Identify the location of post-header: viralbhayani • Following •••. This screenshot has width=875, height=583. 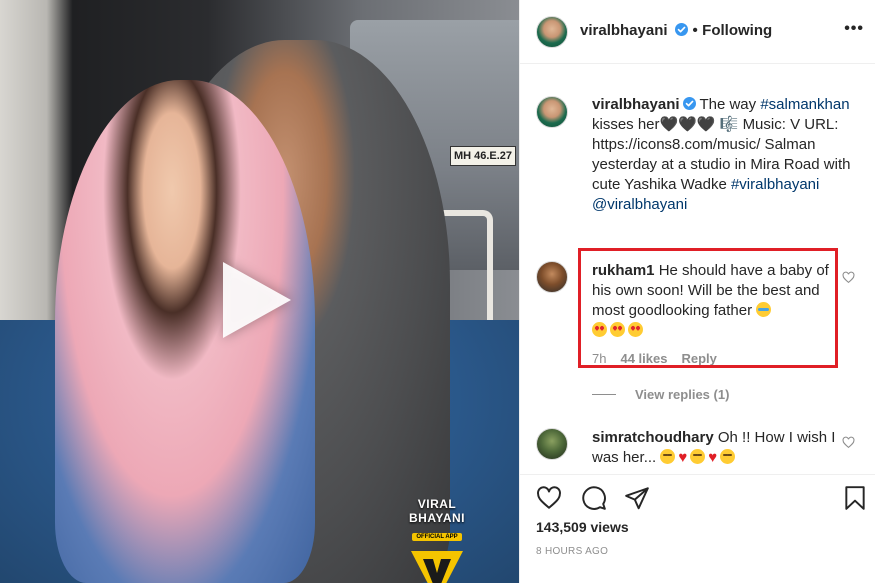
(697, 32).